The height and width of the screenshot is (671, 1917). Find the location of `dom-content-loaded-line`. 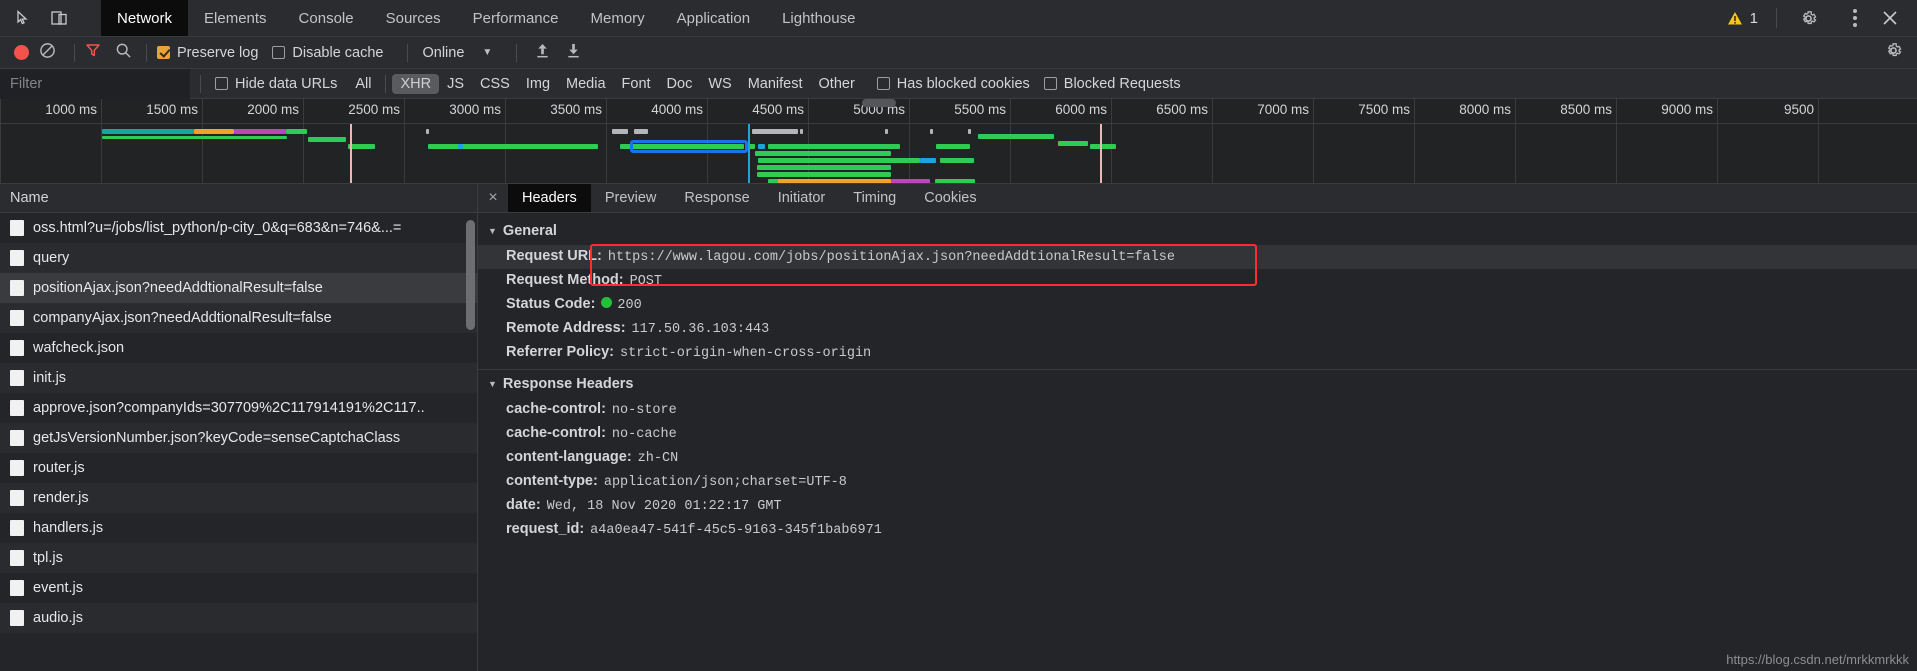

dom-content-loaded-line is located at coordinates (351, 153).